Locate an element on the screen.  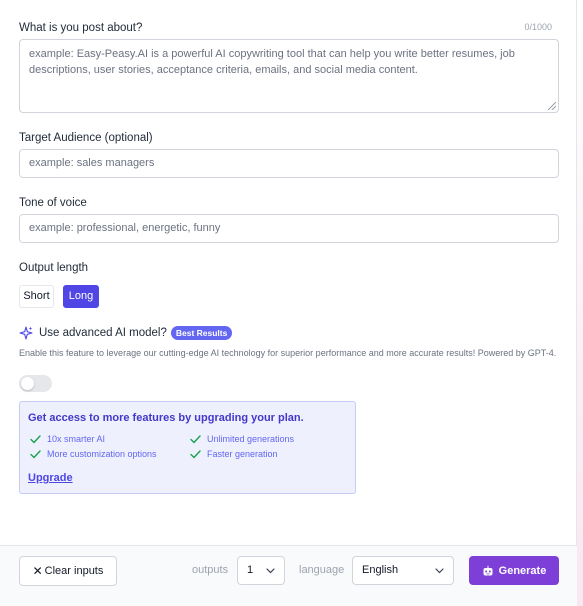
feature-item: 10x smarter AI is located at coordinates (67, 439).